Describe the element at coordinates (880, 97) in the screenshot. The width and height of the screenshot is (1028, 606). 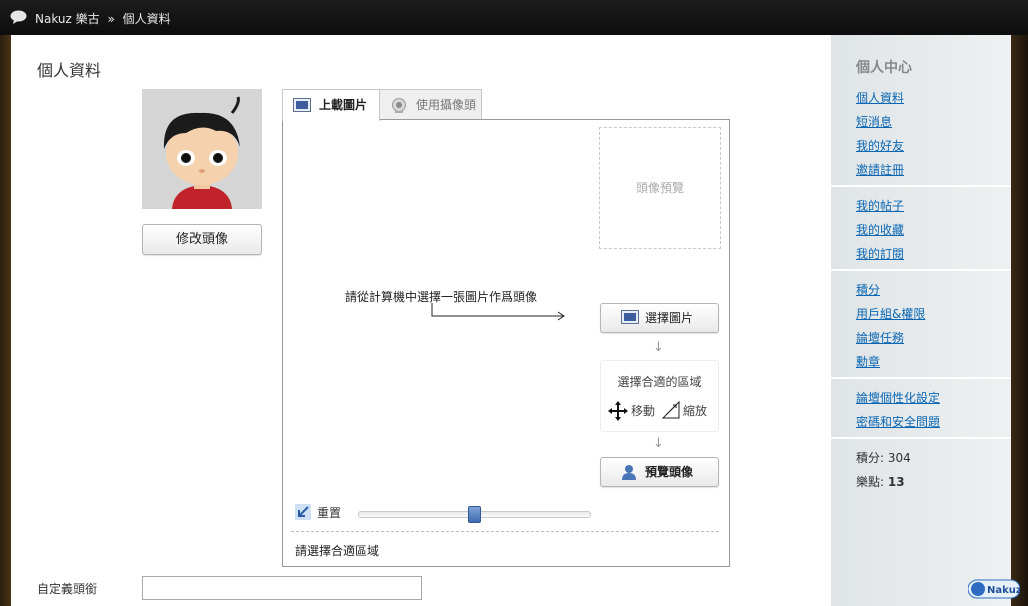
I see `sidebar-item-profile: 個人資料` at that location.